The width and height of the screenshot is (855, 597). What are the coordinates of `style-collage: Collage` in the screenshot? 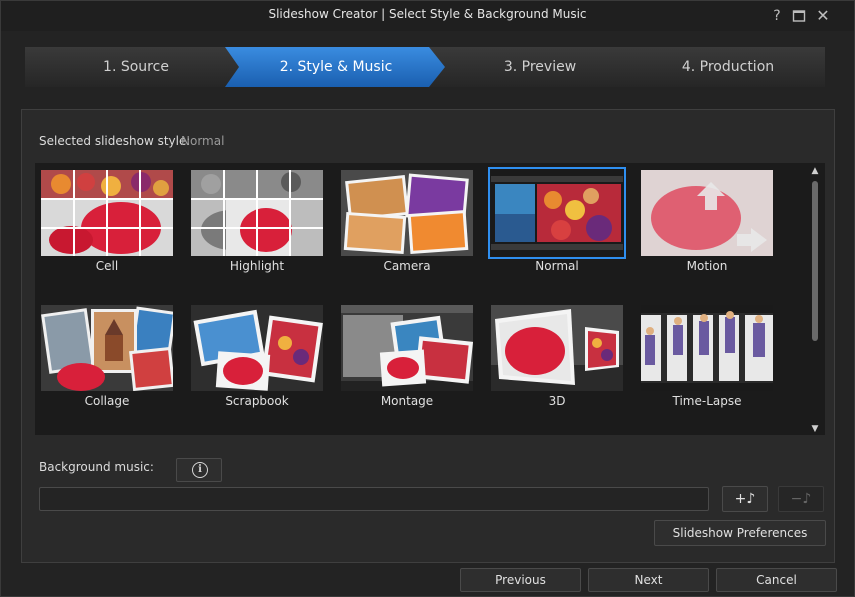 It's located at (105, 355).